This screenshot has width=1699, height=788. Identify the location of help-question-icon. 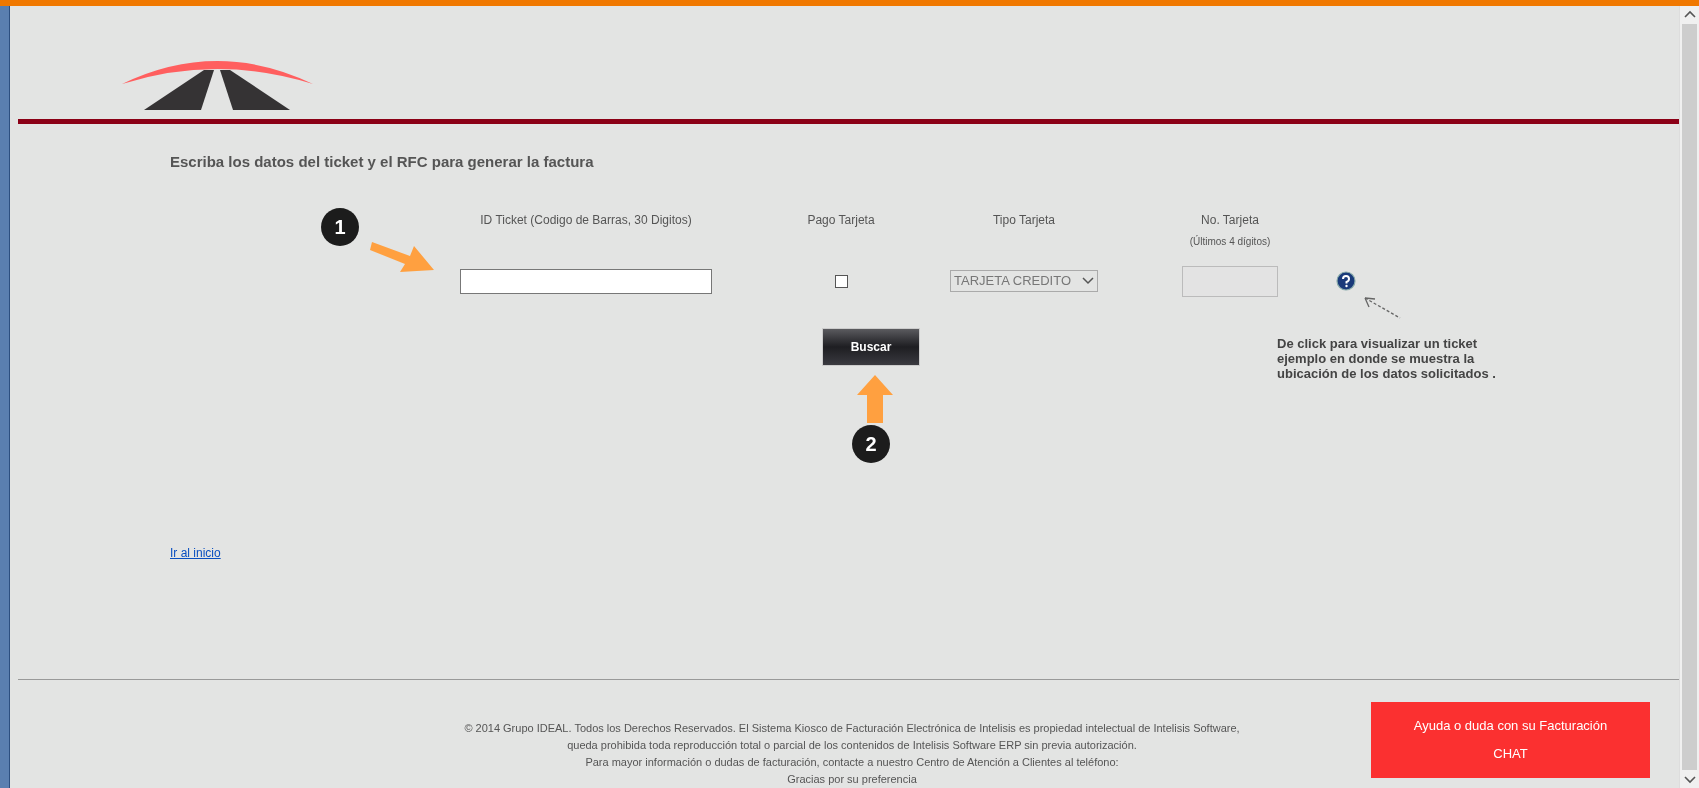
(1346, 281).